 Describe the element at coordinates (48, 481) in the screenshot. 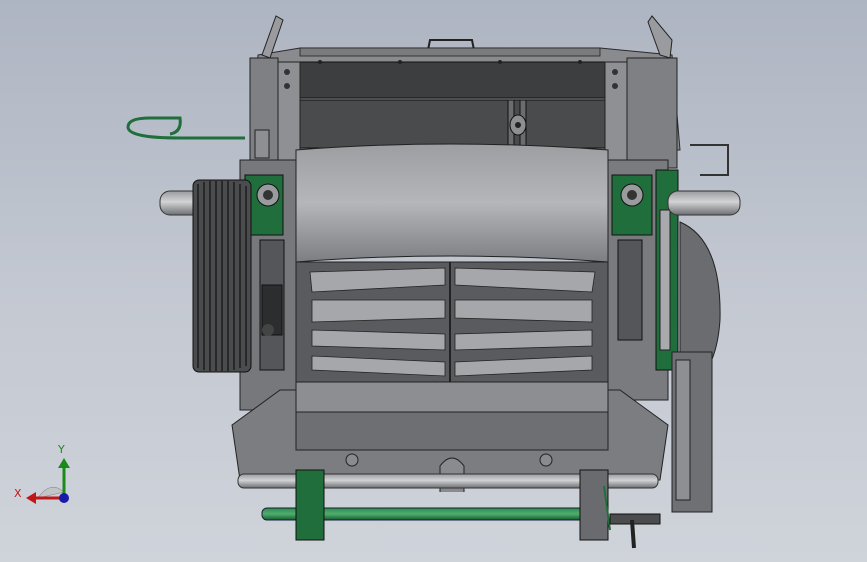

I see `axis-triad` at that location.